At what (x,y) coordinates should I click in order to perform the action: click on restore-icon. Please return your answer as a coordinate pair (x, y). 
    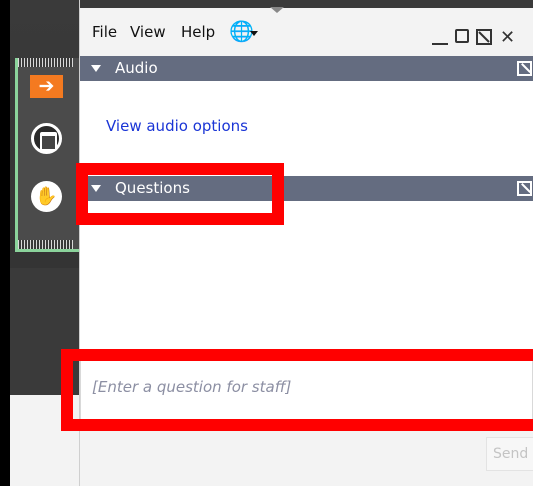
    Looking at the image, I should click on (484, 37).